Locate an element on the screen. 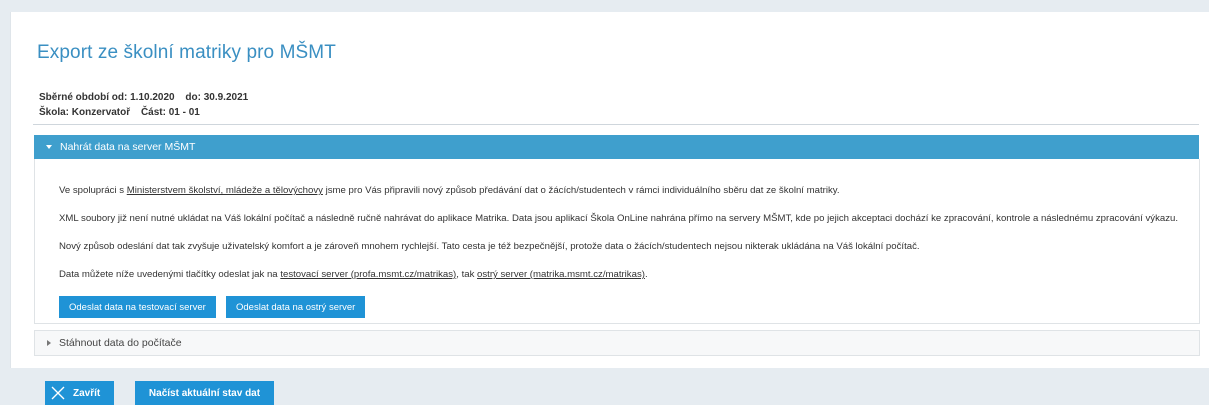 This screenshot has height=405, width=1209. paragraph-4-end: . is located at coordinates (646, 274).